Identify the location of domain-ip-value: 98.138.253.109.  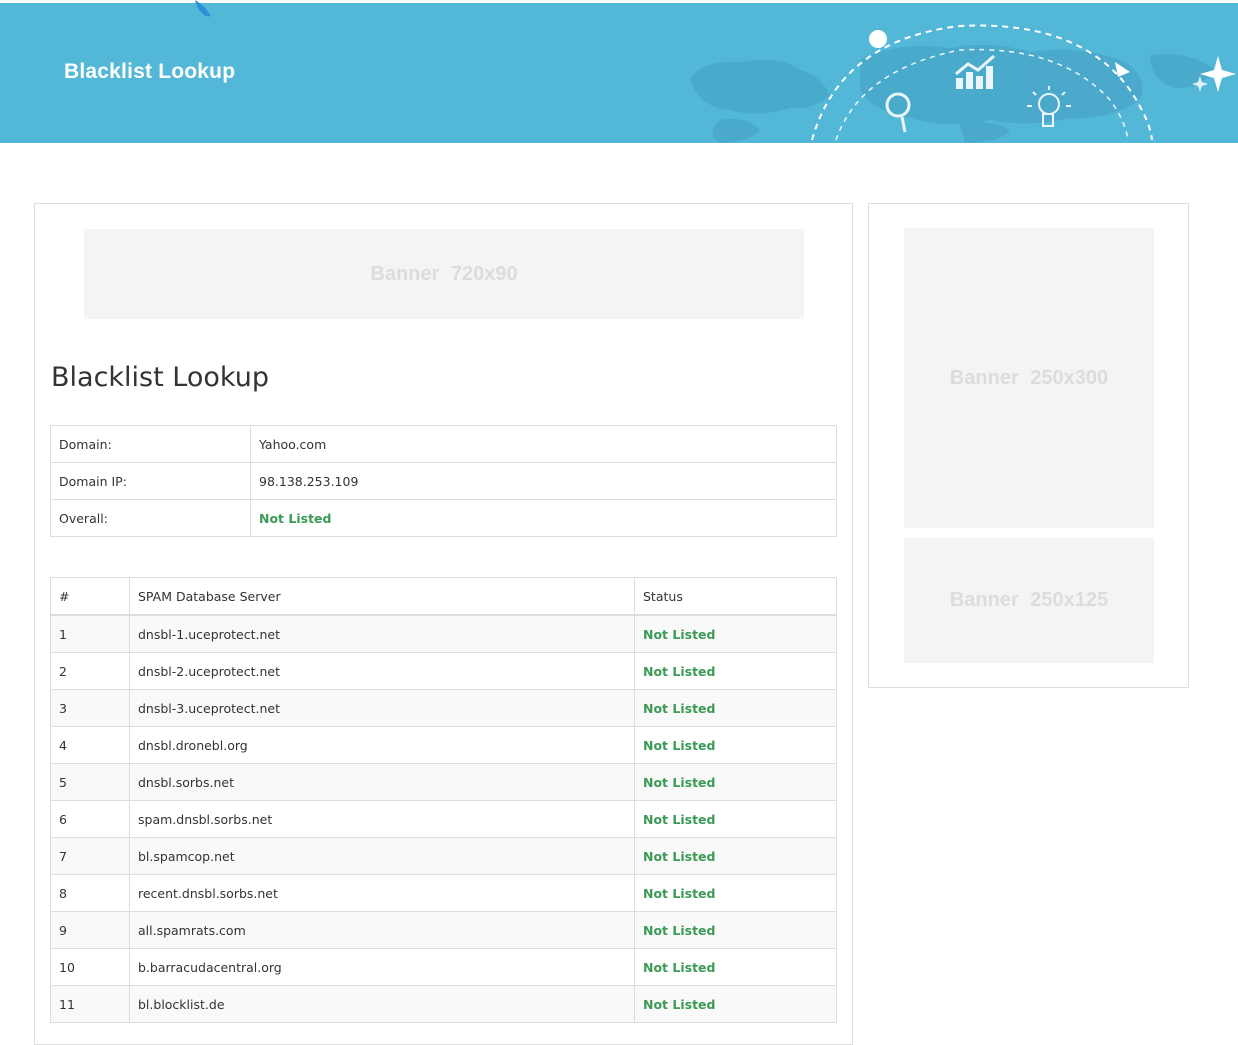
(543, 481).